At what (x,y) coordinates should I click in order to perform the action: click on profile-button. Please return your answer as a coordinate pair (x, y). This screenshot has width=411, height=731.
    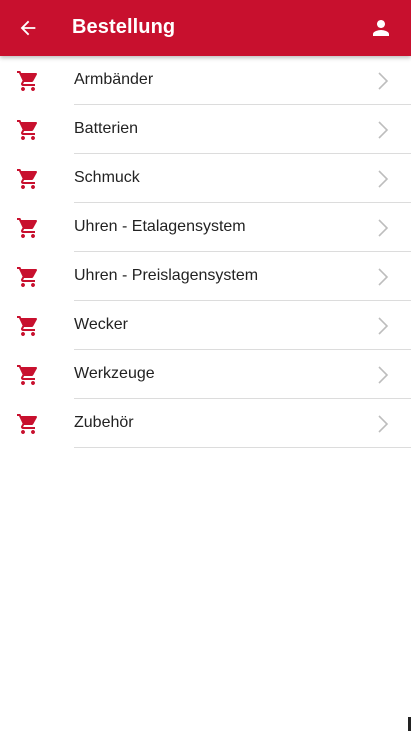
    Looking at the image, I should click on (381, 28).